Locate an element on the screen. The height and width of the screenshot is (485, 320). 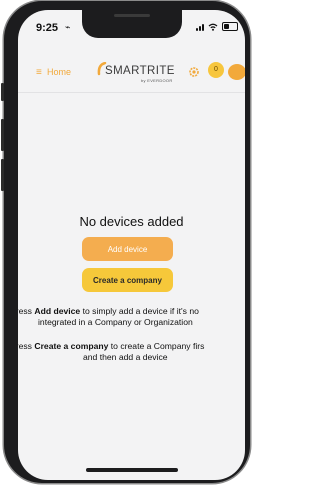
gear-icon is located at coordinates (194, 72).